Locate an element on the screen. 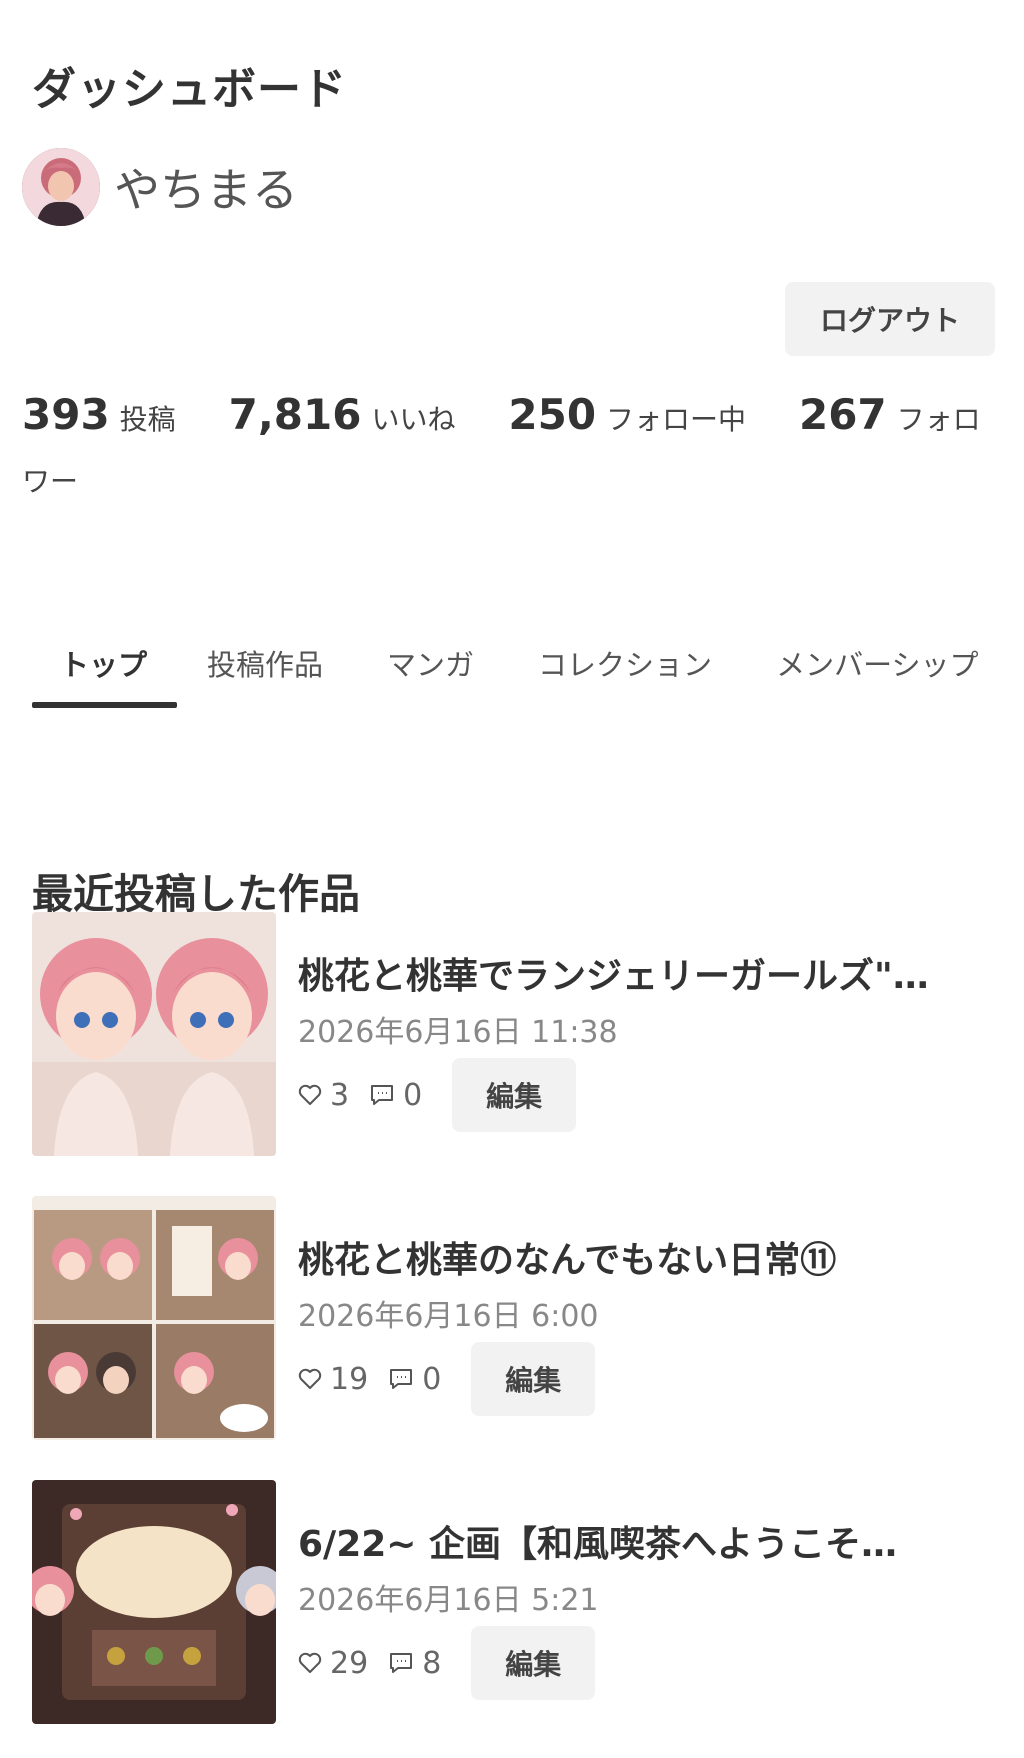 The width and height of the screenshot is (1024, 1758). stat-following: 250 フォロー中 is located at coordinates (627, 414).